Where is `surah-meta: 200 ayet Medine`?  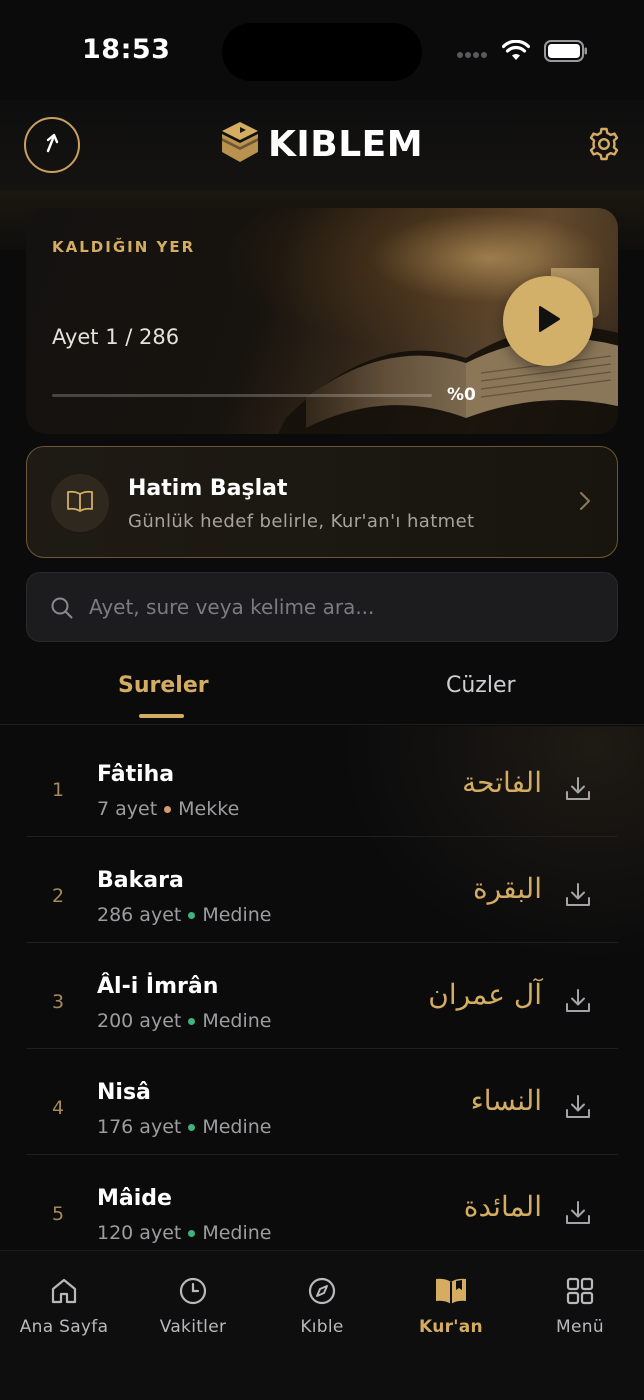
surah-meta: 200 ayet Medine is located at coordinates (184, 1021).